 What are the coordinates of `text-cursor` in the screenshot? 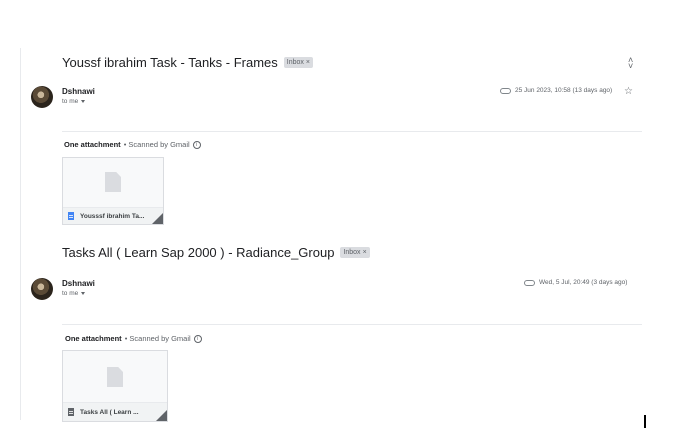 It's located at (645, 421).